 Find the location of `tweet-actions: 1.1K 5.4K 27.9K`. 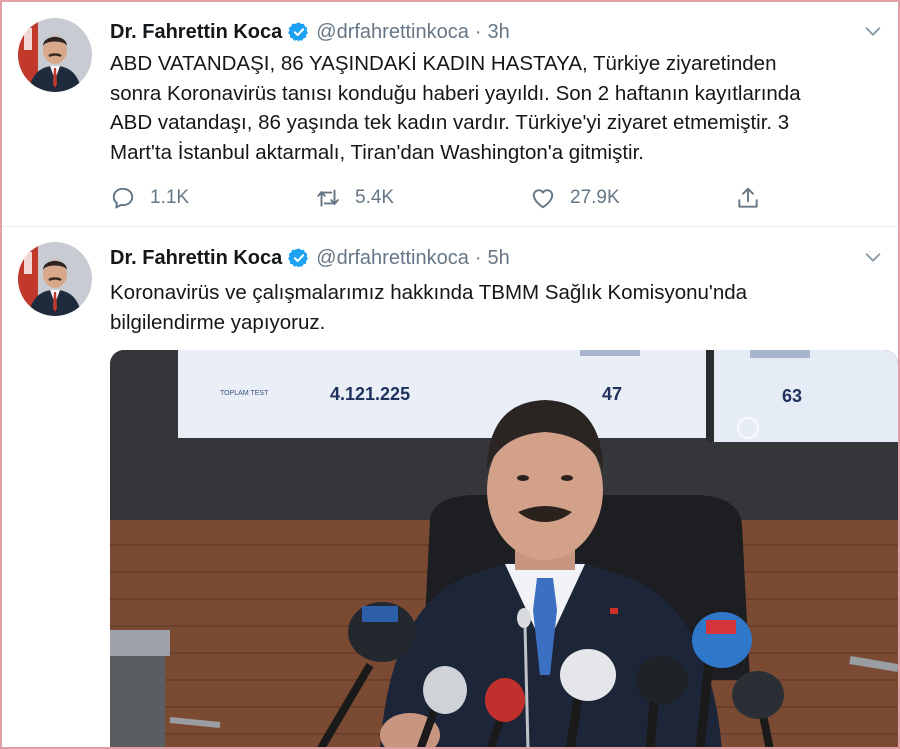

tweet-actions: 1.1K 5.4K 27.9K is located at coordinates (442, 198).